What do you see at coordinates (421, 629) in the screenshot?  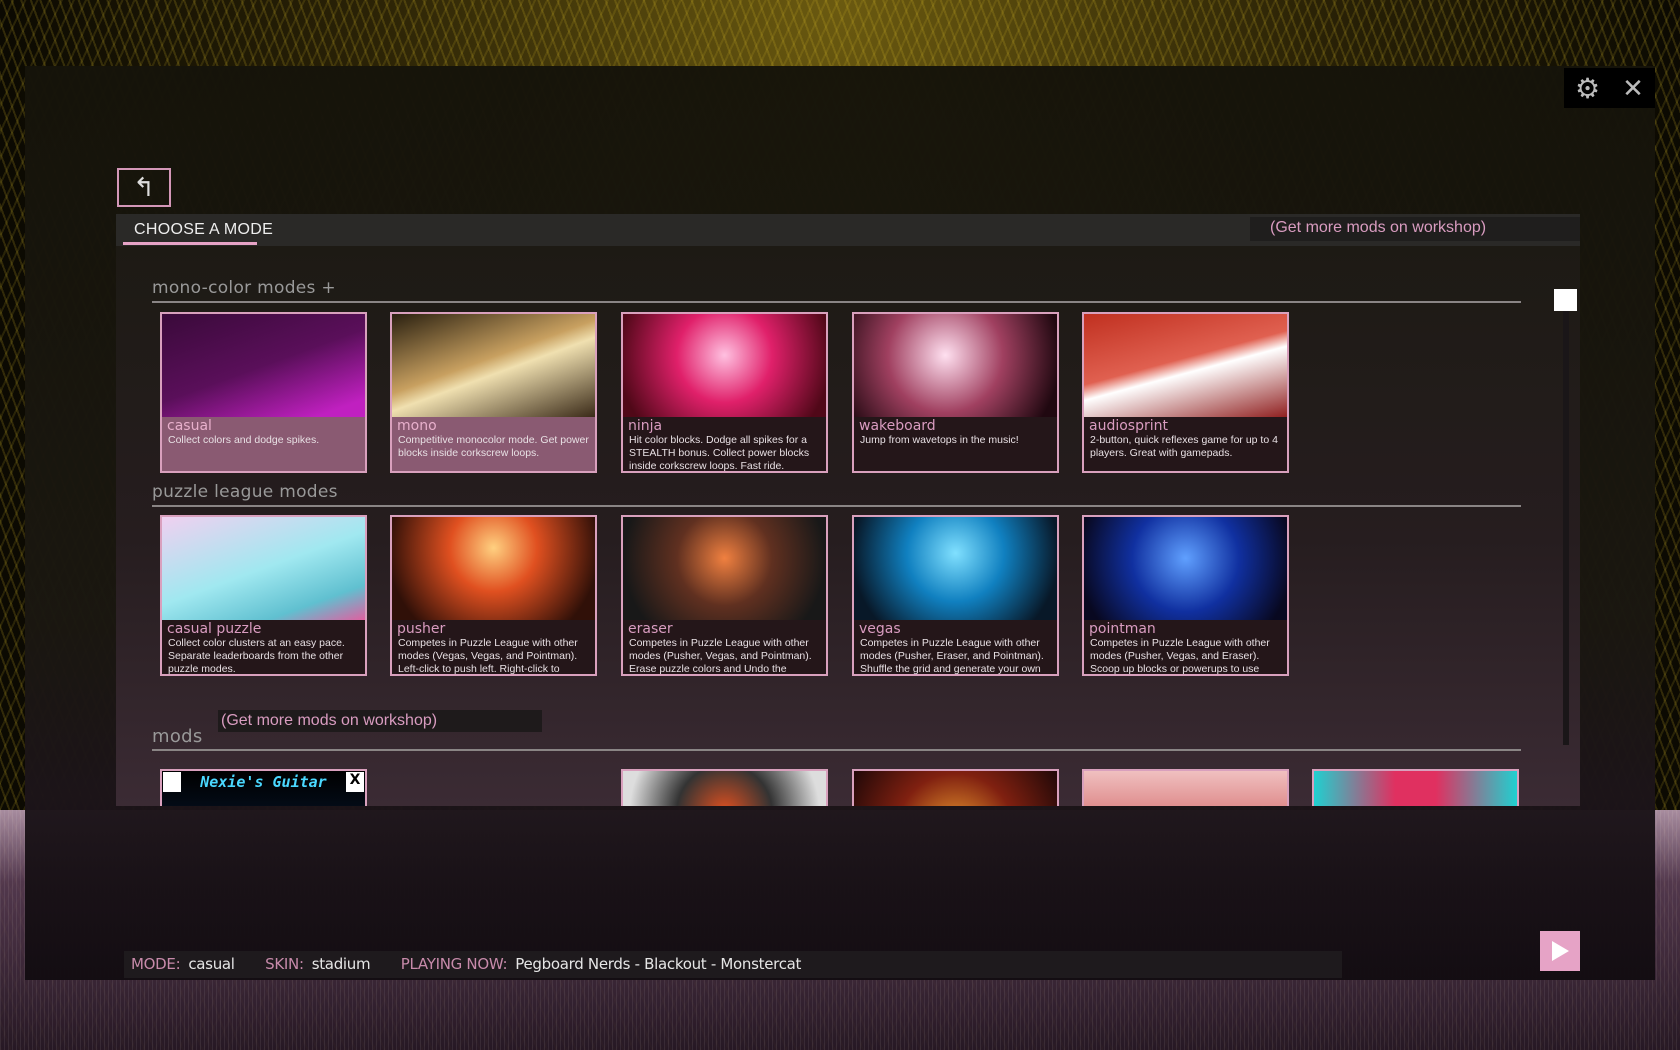 I see `mode-name: pusher` at bounding box center [421, 629].